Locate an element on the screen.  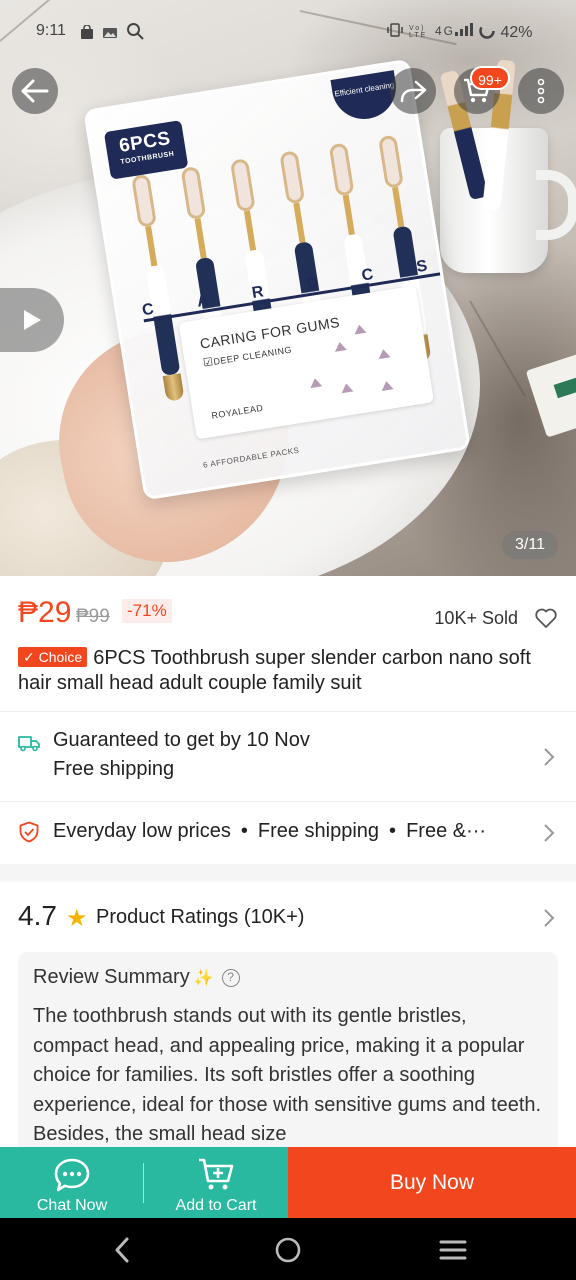
share-button is located at coordinates (413, 91).